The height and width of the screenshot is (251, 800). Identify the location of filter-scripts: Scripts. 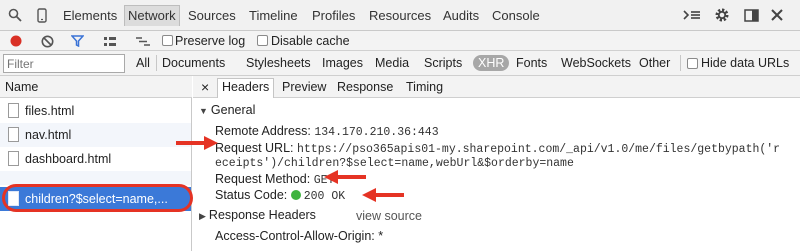
(443, 63).